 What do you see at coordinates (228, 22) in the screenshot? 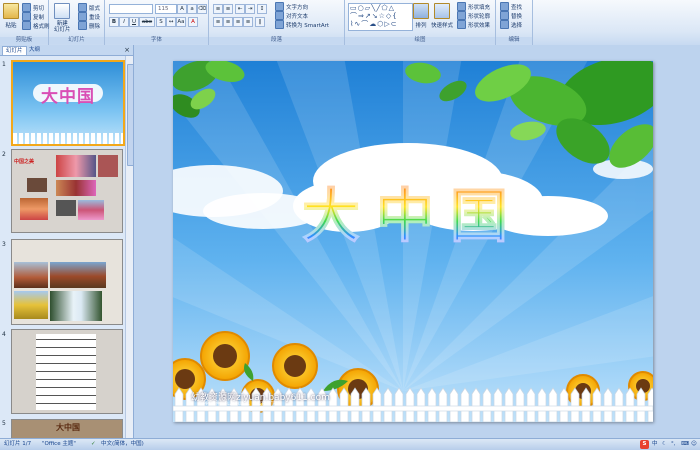
I see `align-center-button: ≡` at bounding box center [228, 22].